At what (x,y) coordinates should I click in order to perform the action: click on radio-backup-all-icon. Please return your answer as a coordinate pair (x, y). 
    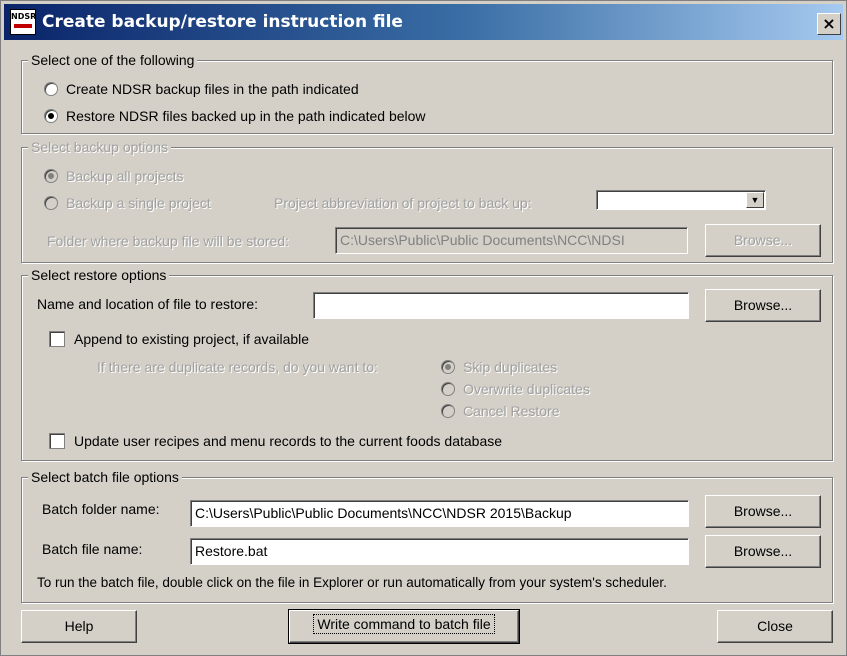
    Looking at the image, I should click on (51, 176).